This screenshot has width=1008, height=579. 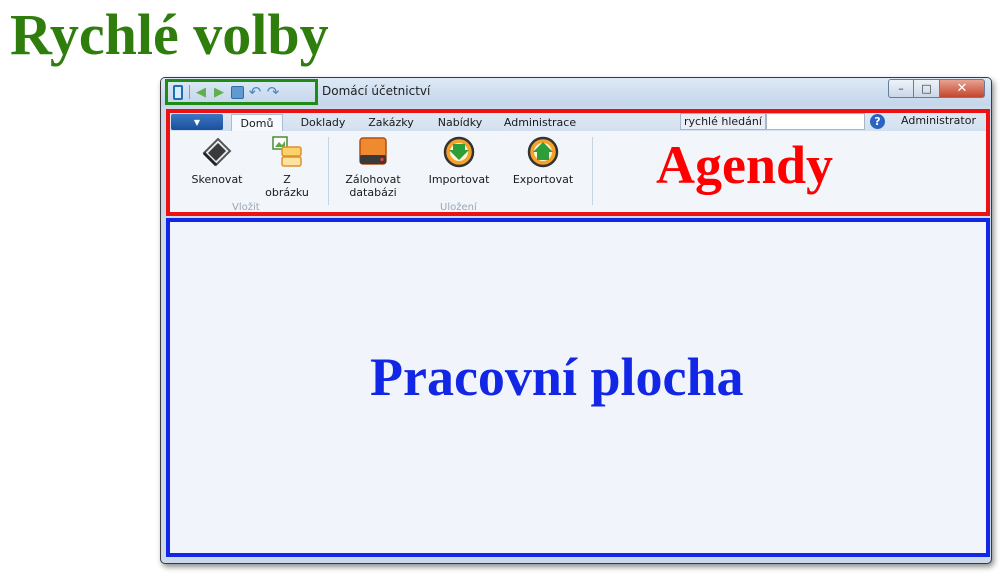 I want to click on window-controls: – □ ✕, so click(x=936, y=88).